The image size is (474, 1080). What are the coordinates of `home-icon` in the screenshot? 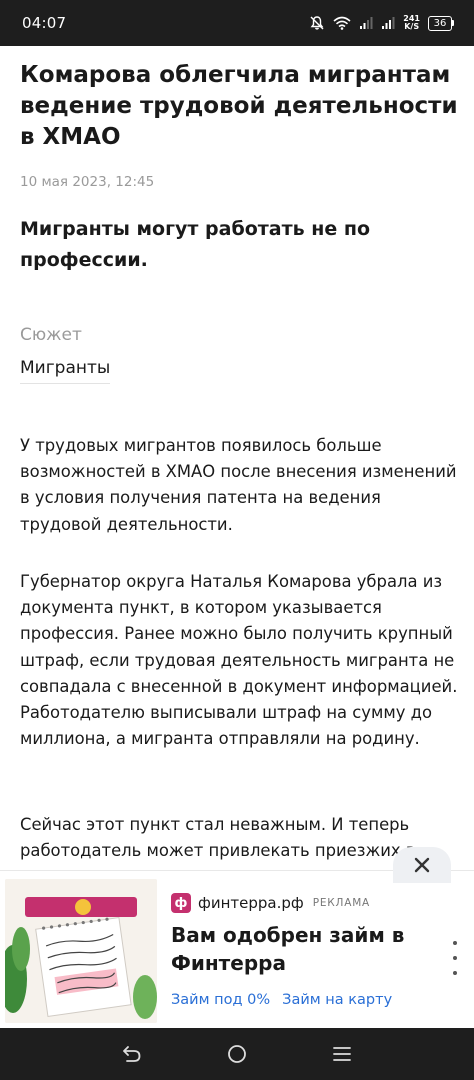 It's located at (237, 1054).